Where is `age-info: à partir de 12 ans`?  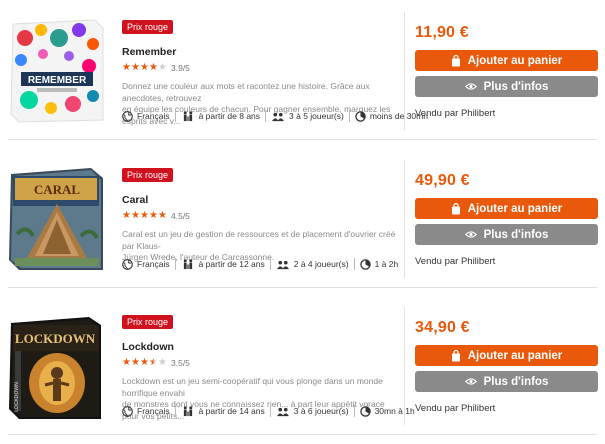 age-info: à partir de 12 ans is located at coordinates (223, 264).